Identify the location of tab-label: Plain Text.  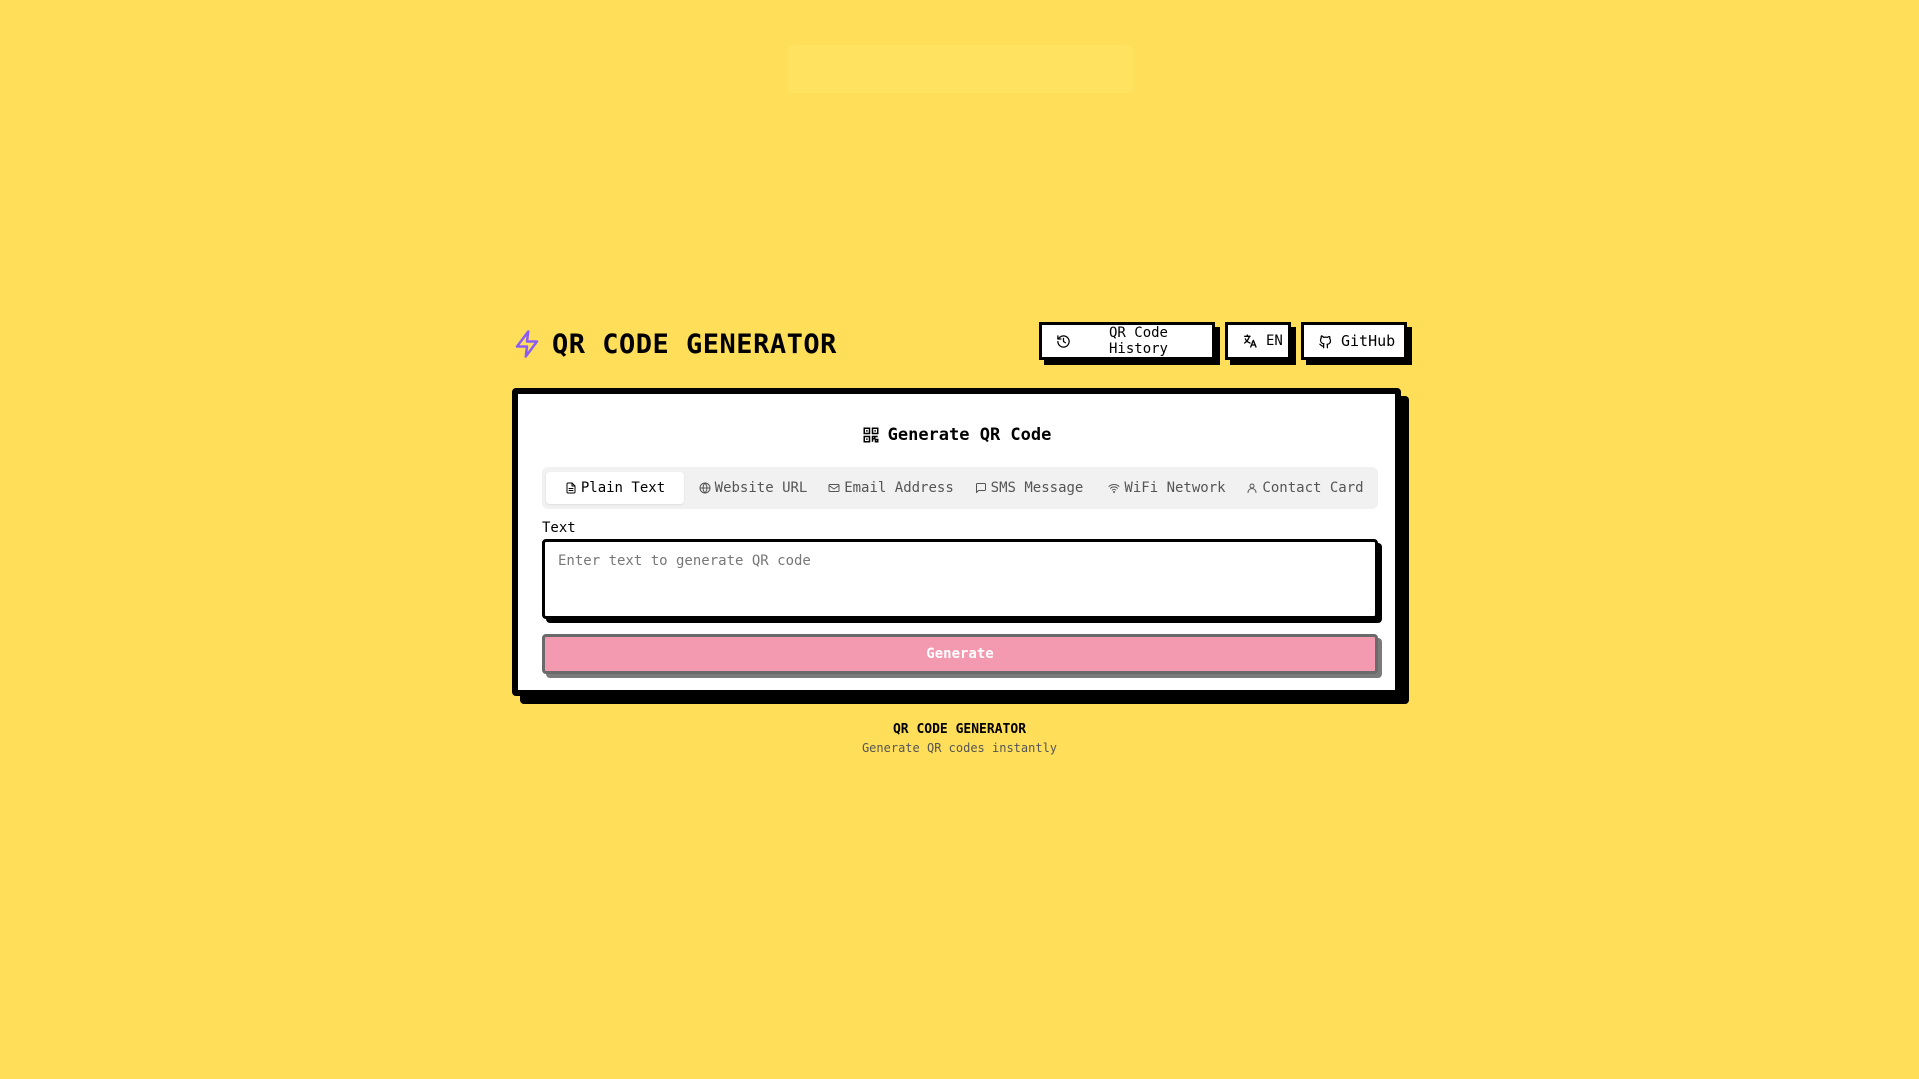
(623, 488).